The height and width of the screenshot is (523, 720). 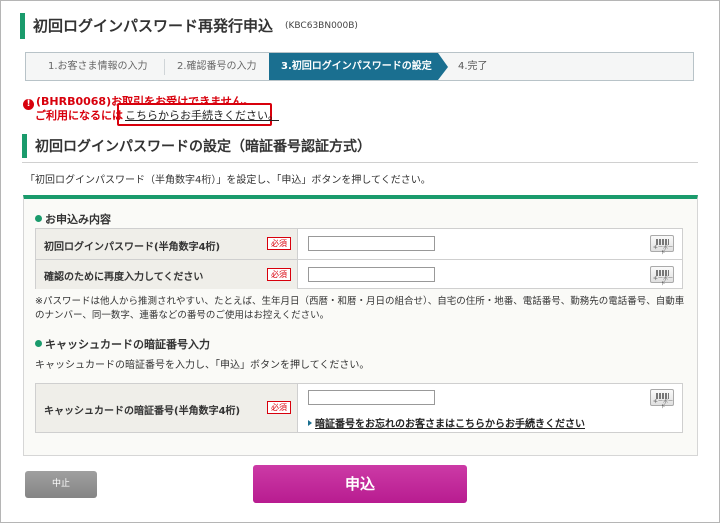 What do you see at coordinates (446, 422) in the screenshot?
I see `forgot-pin-link: 暗証番号をお忘れのお客さまはこちらからお手続きください` at bounding box center [446, 422].